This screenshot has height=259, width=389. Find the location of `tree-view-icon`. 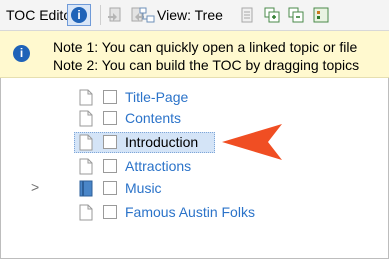

tree-view-icon is located at coordinates (321, 15).